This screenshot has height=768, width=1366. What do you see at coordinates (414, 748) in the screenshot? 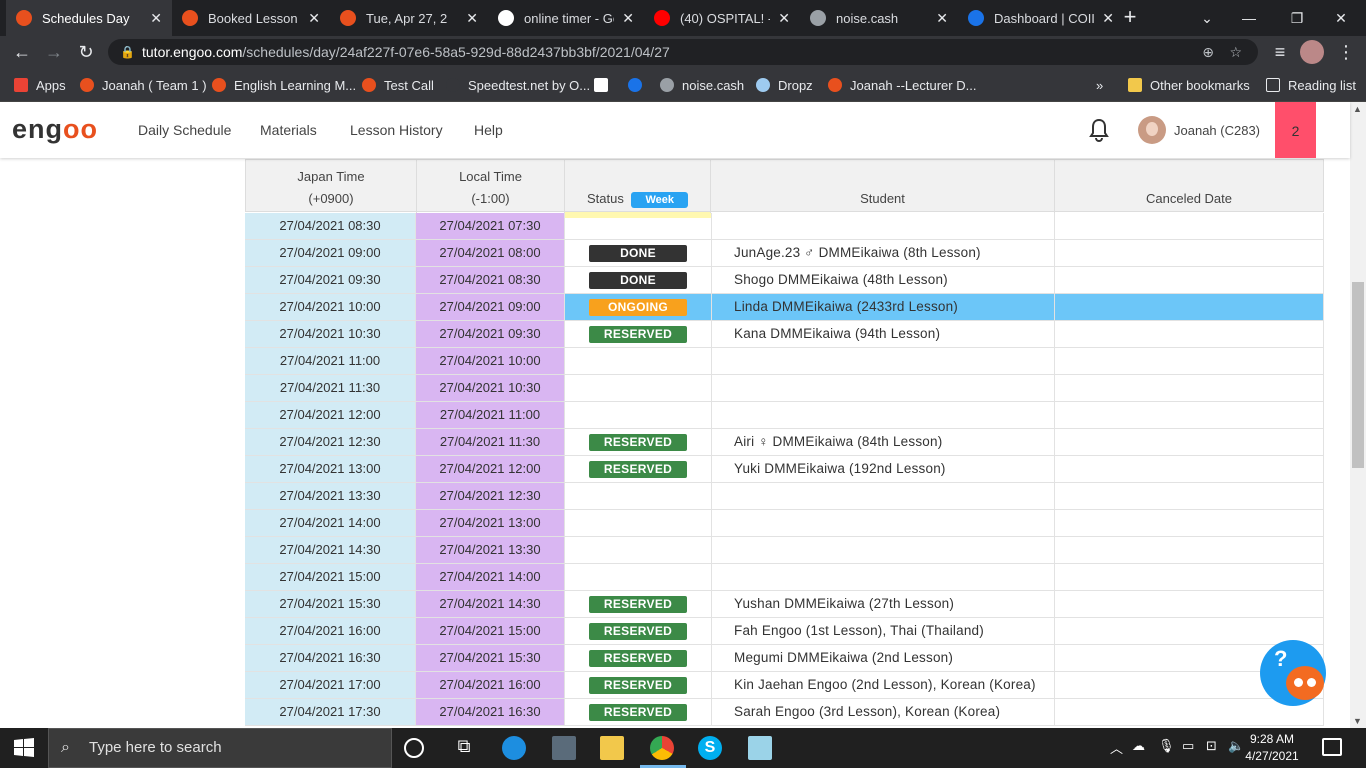
I see `cortana-icon` at bounding box center [414, 748].